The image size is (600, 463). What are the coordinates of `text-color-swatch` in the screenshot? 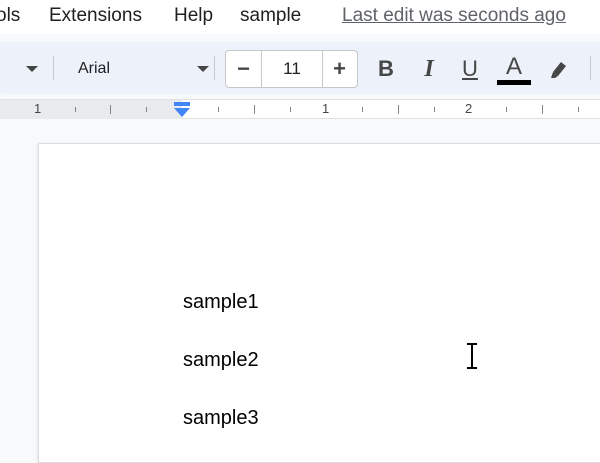 It's located at (514, 82).